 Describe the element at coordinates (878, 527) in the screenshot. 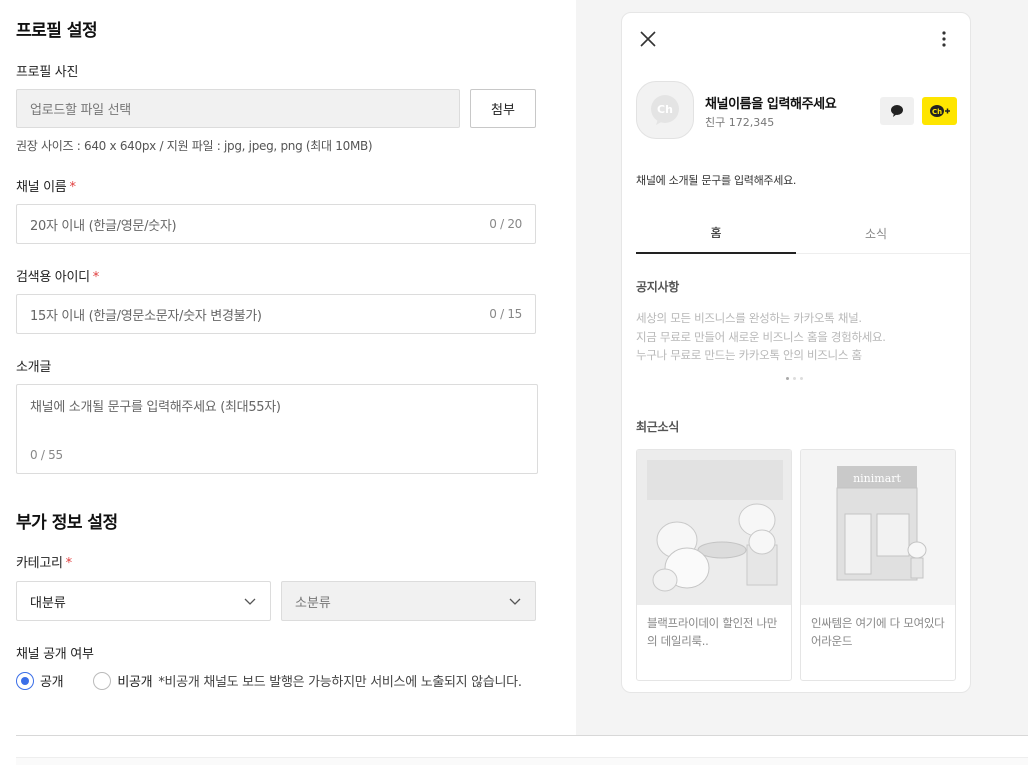

I see `news-image: ninimart` at that location.